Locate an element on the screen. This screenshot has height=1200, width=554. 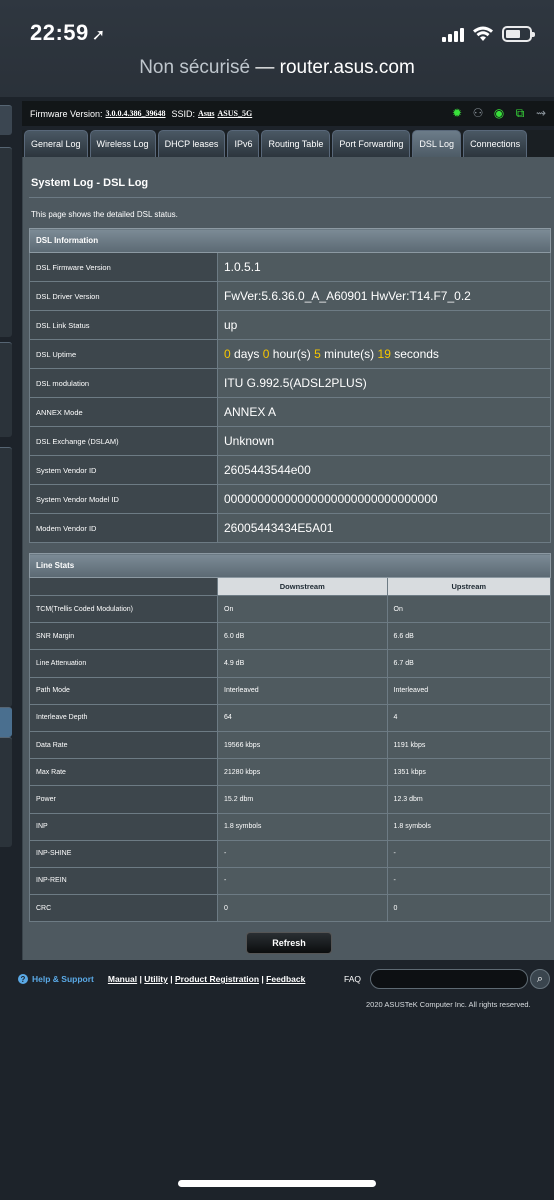
row-value: 26005443434E5A01 is located at coordinates (384, 528).